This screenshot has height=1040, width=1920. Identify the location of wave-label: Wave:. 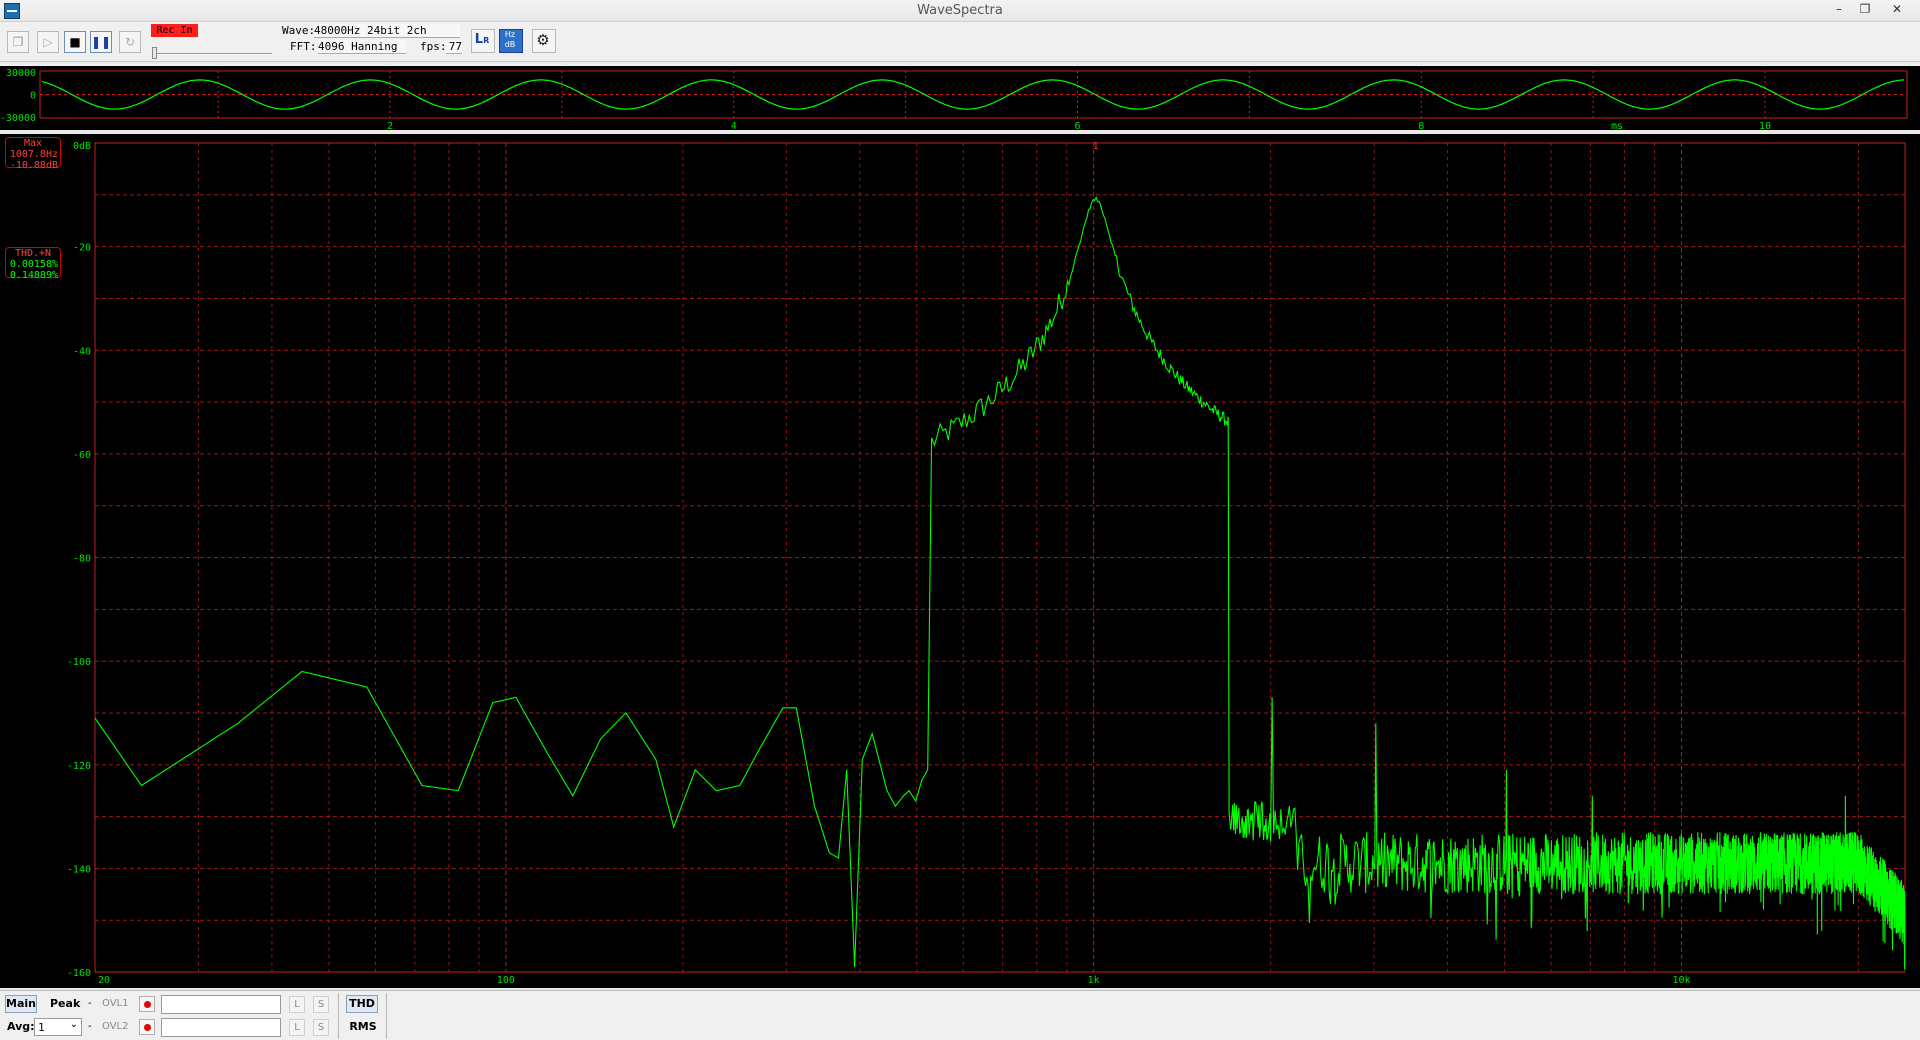
(299, 30).